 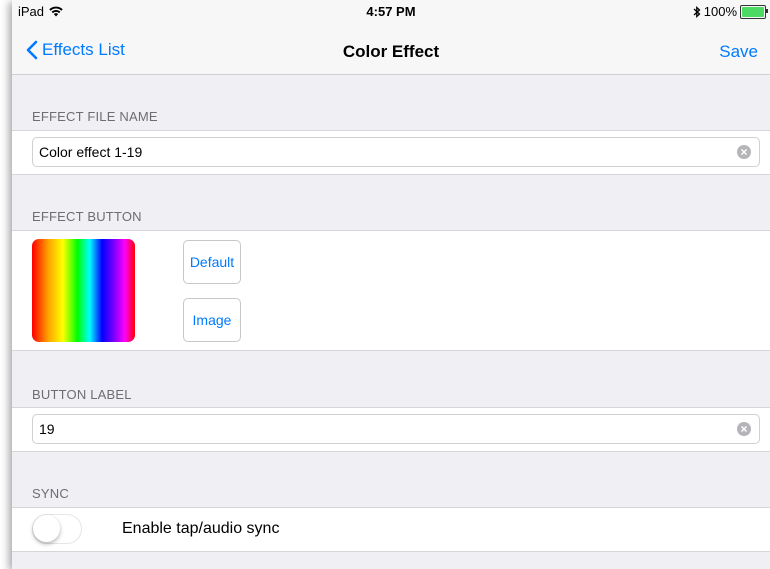 I want to click on clear-file-name-button, so click(x=744, y=152).